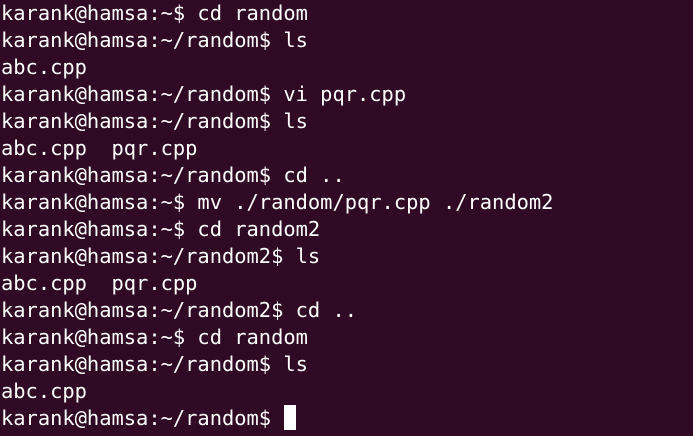  Describe the element at coordinates (290, 417) in the screenshot. I see `block-cursor-icon` at that location.